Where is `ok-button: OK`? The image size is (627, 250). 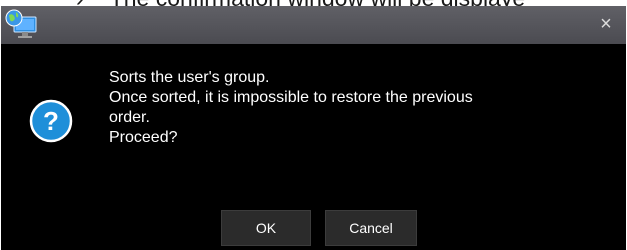
ok-button: OK is located at coordinates (266, 228).